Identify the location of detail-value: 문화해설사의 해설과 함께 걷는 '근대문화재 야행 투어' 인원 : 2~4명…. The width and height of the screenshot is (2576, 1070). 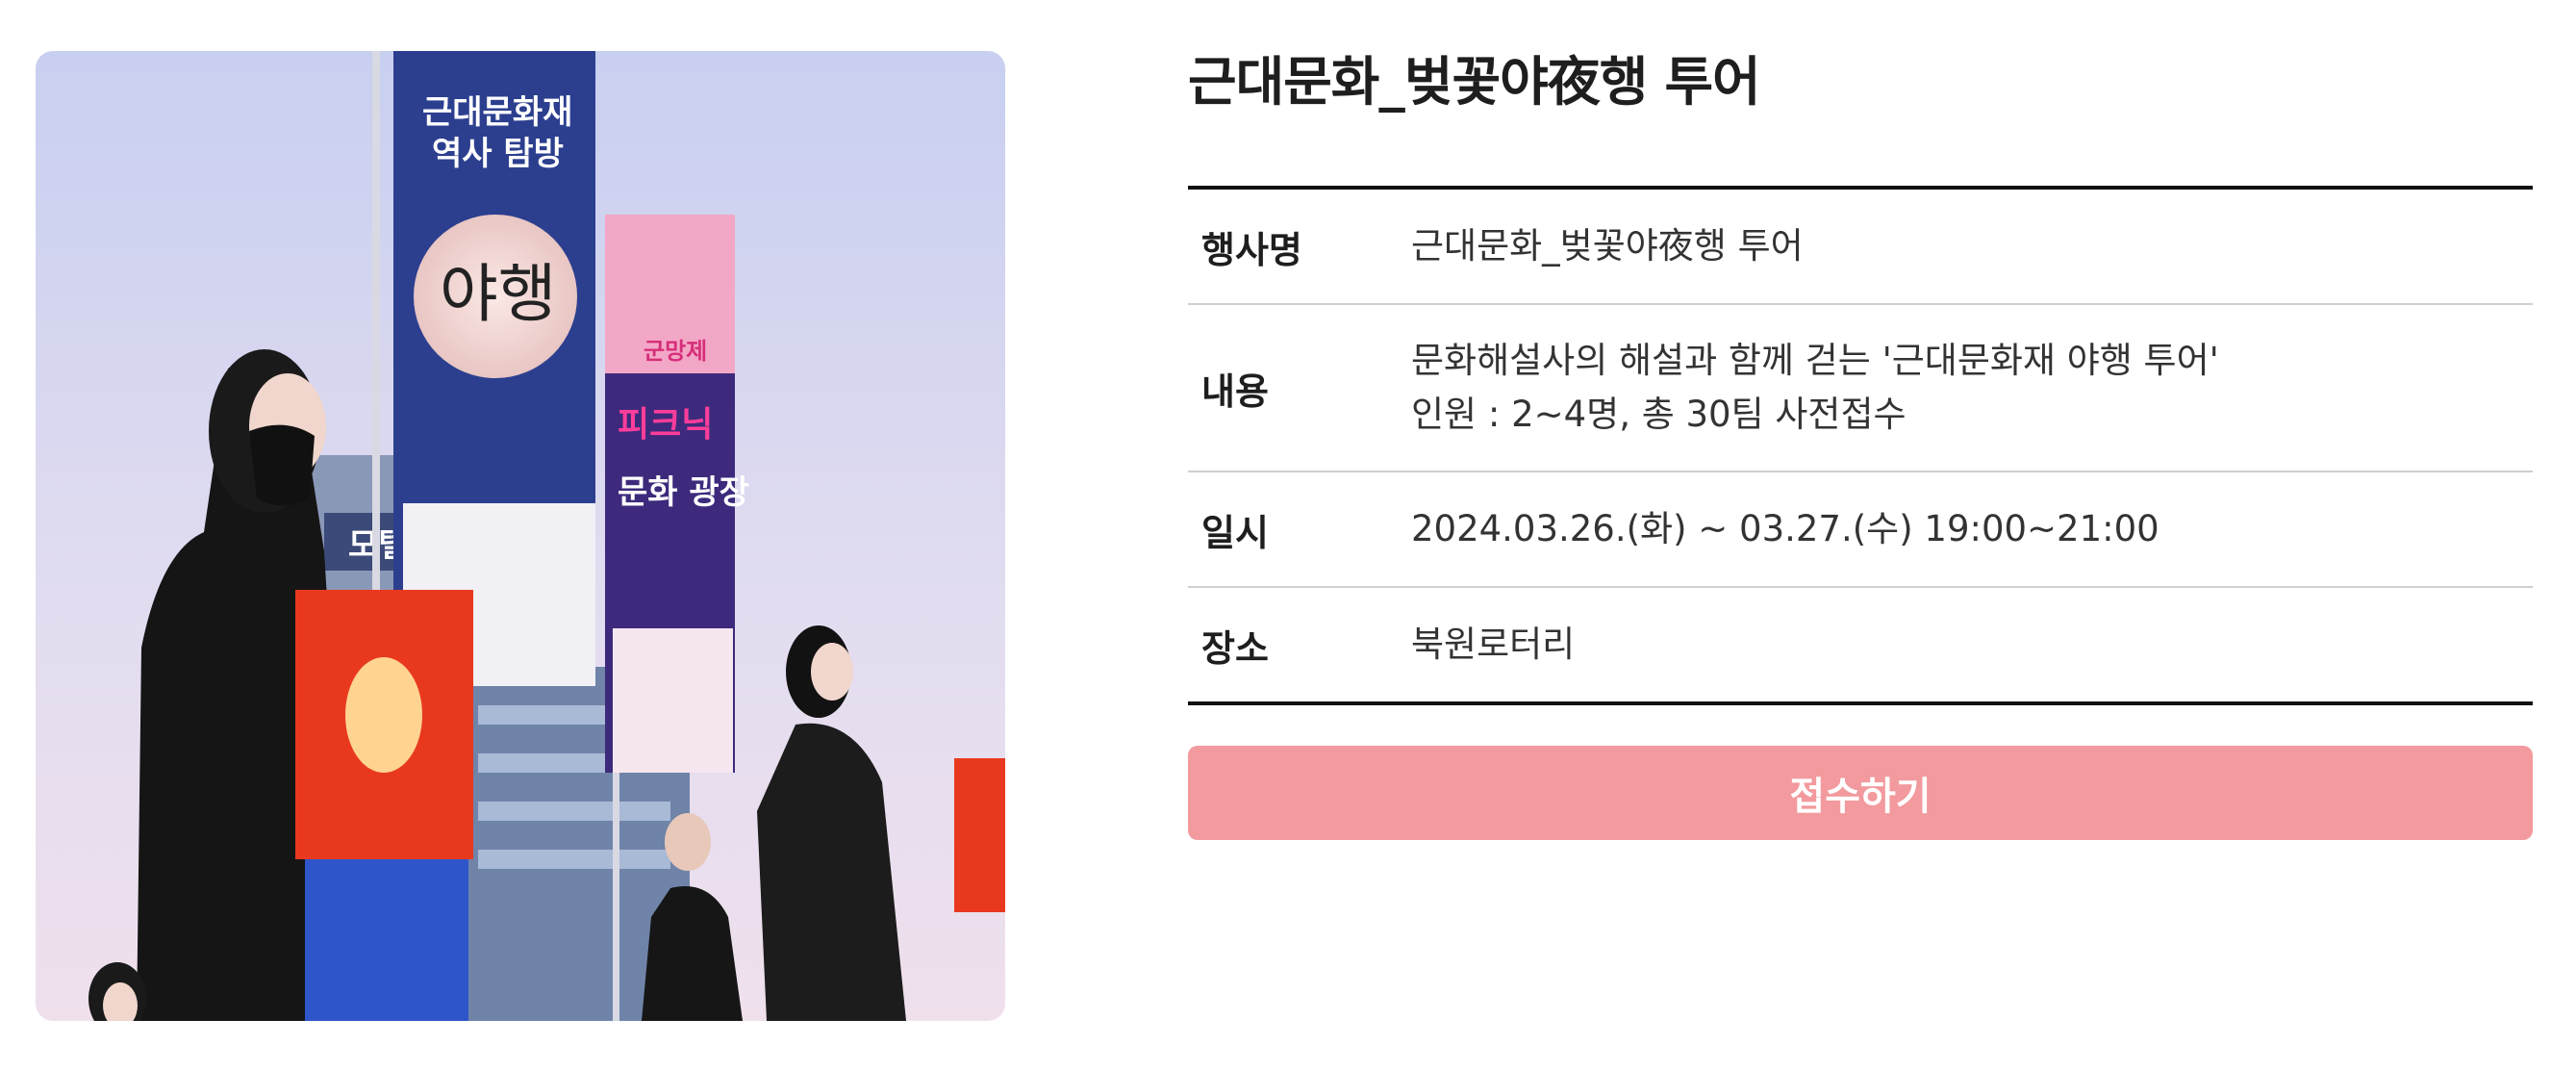
(1972, 388).